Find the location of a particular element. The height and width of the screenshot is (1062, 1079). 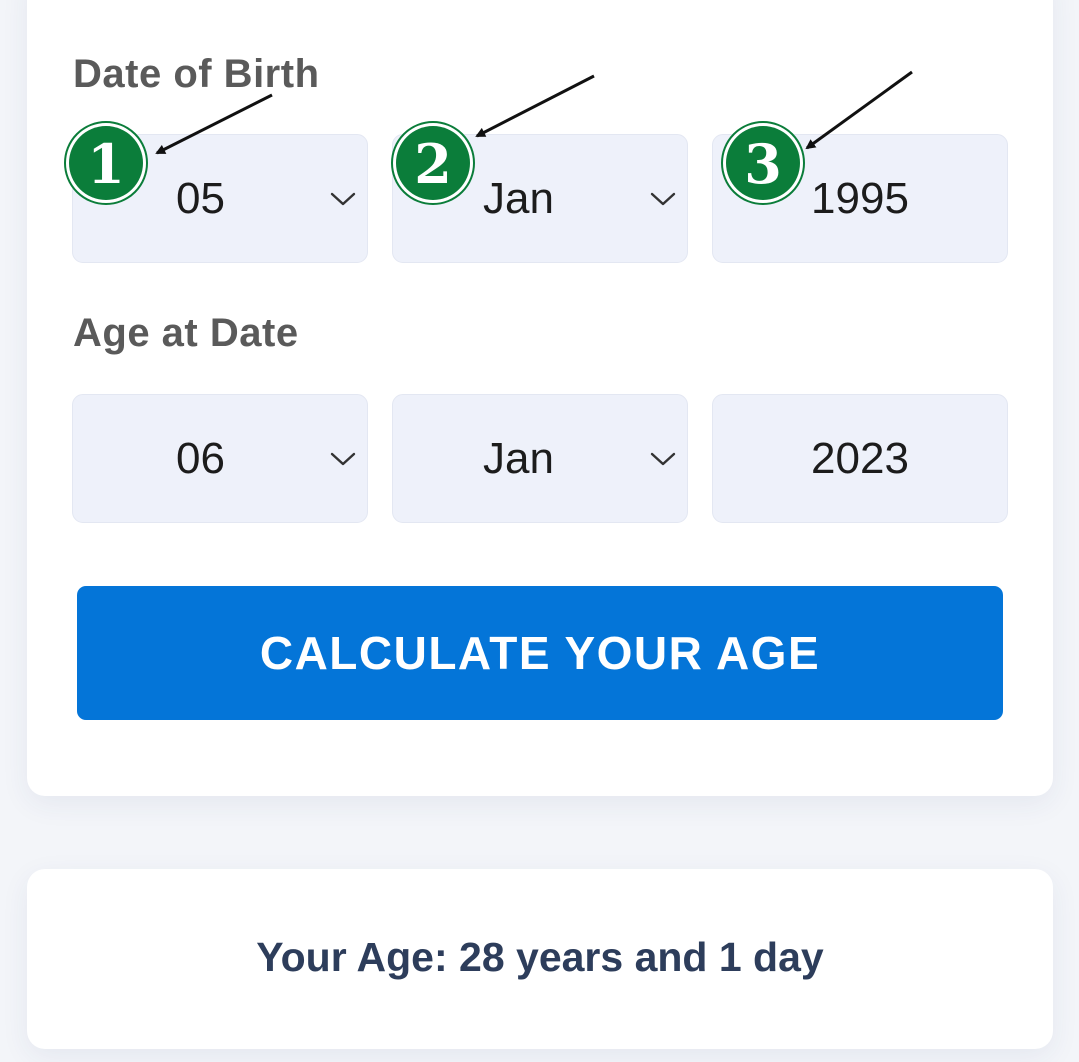

age-result-text: Your Age: 28 years and 1 day is located at coordinates (540, 957).